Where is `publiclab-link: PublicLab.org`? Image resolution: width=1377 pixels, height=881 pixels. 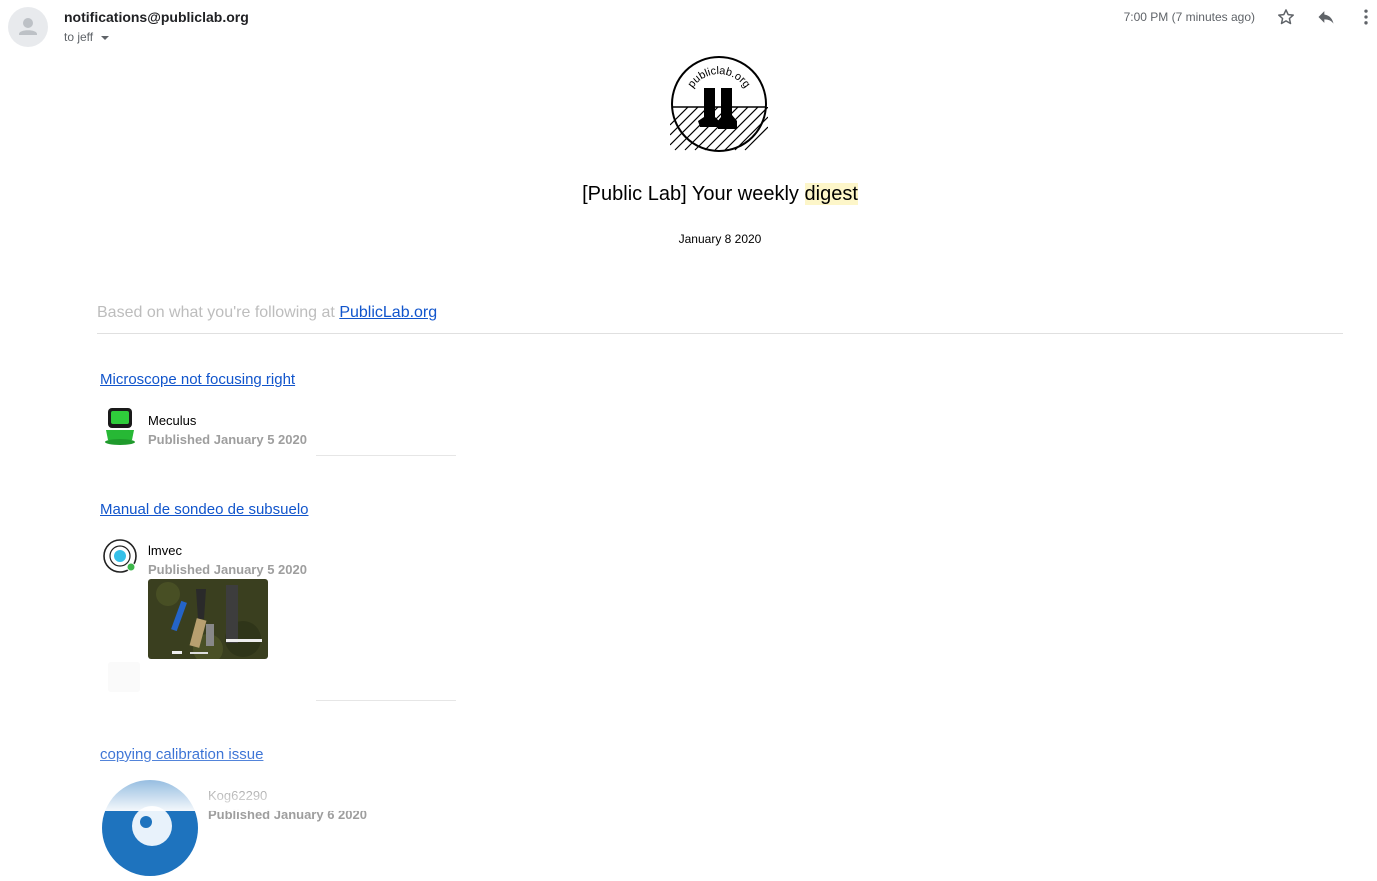 publiclab-link: PublicLab.org is located at coordinates (388, 312).